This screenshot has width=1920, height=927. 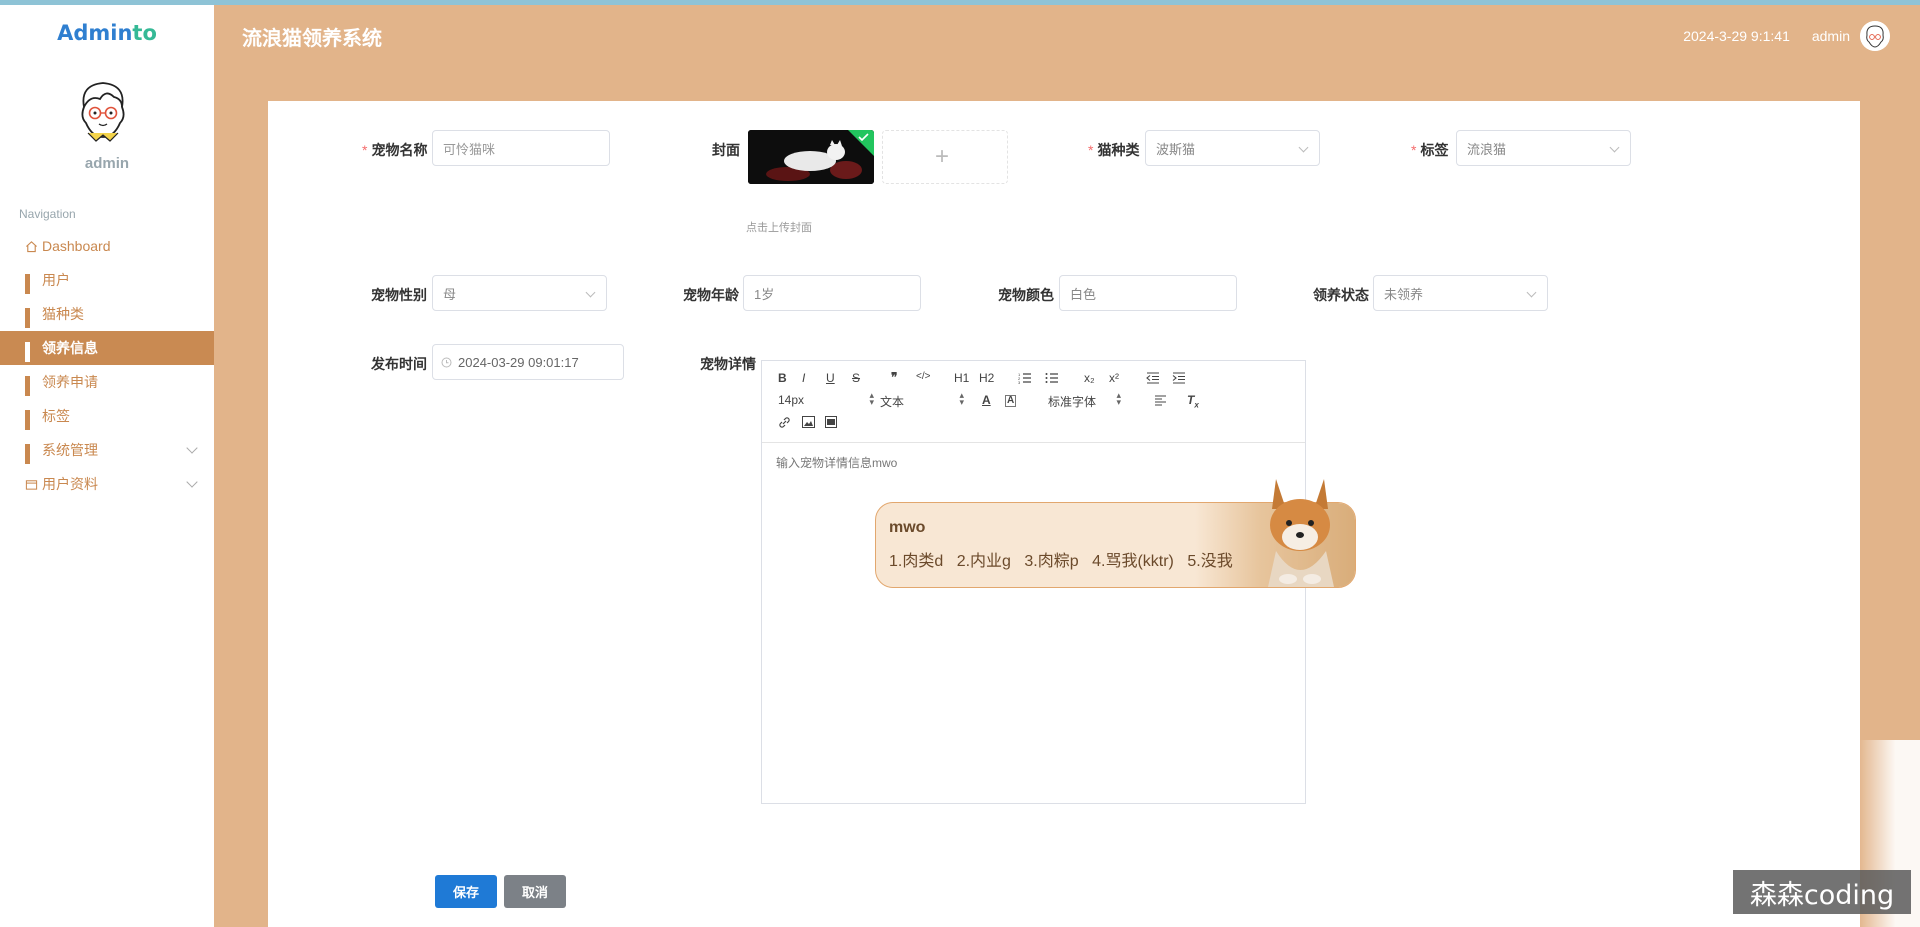 I want to click on app-logo: Adminto, so click(x=107, y=33).